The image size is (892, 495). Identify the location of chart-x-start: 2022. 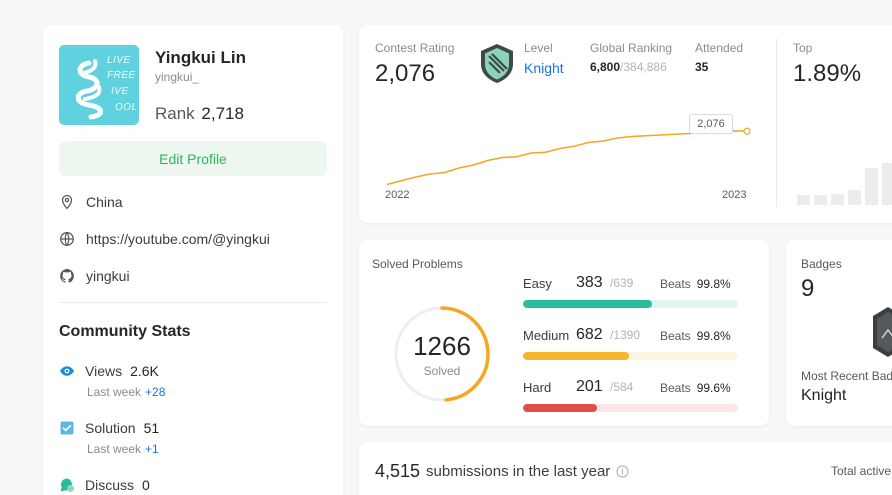
(397, 195).